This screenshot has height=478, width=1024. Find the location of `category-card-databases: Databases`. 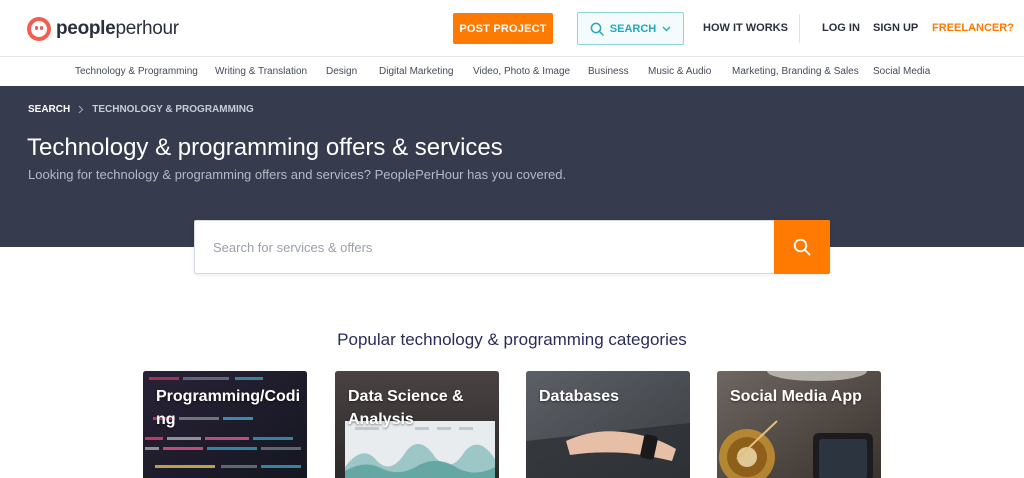

category-card-databases: Databases is located at coordinates (608, 424).